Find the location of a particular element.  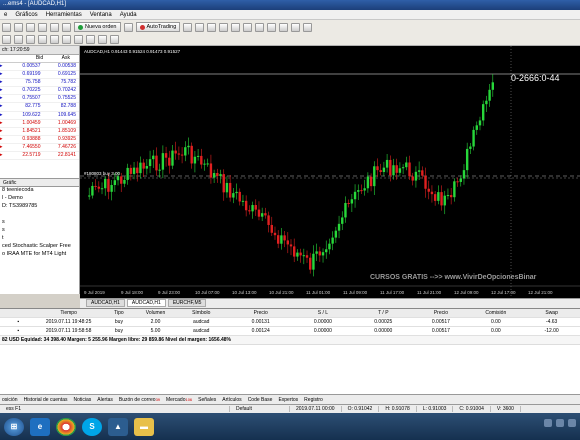

trendline-icon is located at coordinates (54, 39).